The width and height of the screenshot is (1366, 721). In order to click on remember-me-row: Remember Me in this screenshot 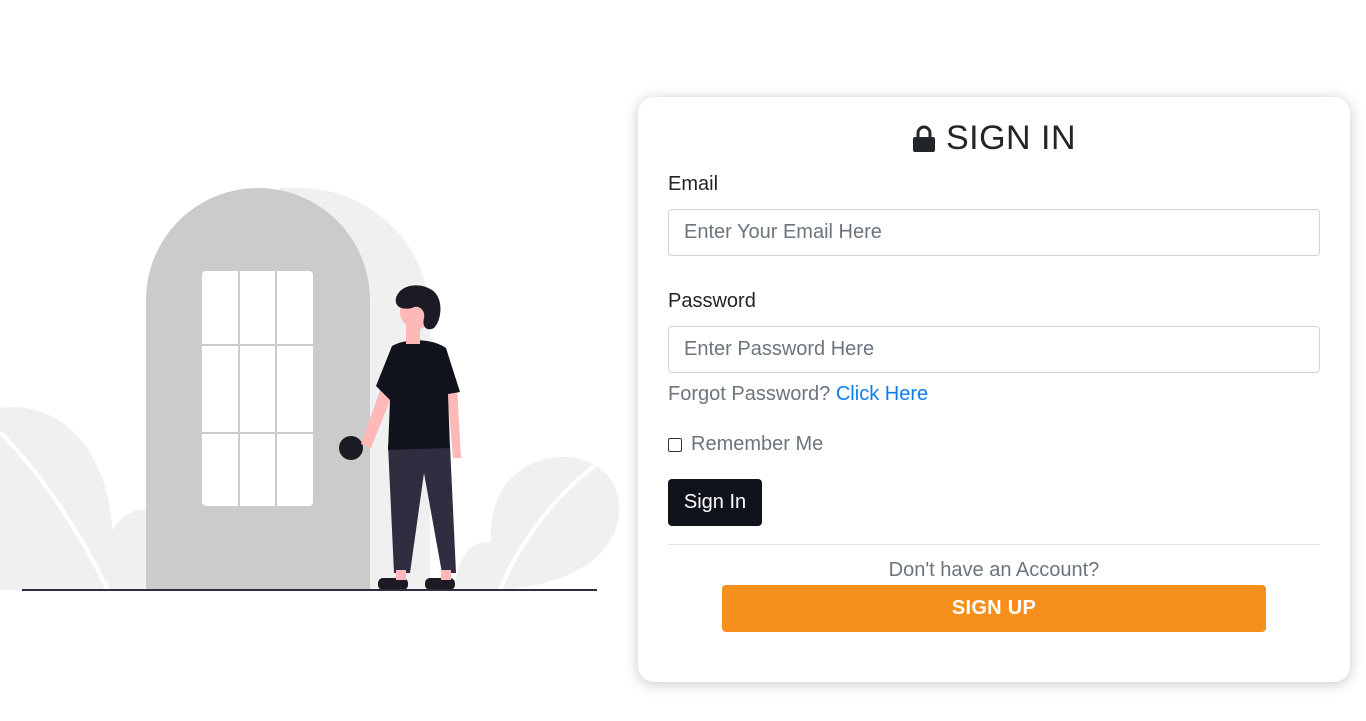, I will do `click(745, 444)`.